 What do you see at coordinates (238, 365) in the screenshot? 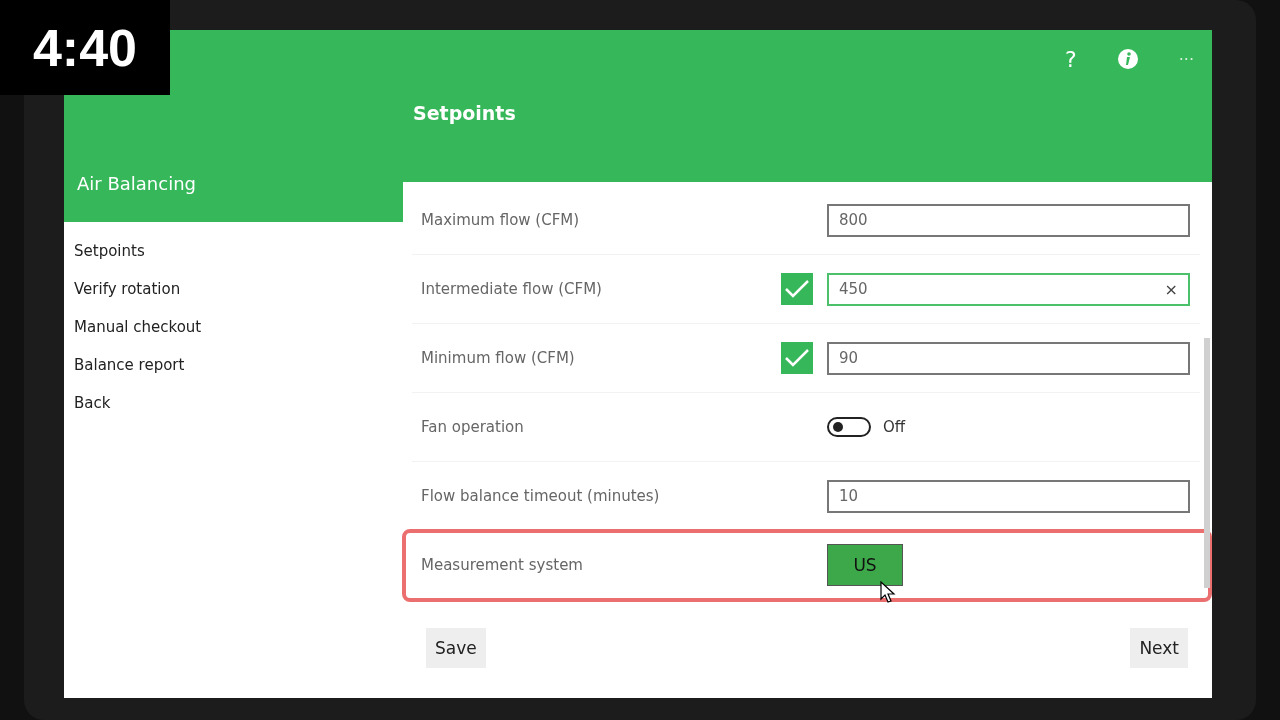
I see `sidebar-item: Balance report` at bounding box center [238, 365].